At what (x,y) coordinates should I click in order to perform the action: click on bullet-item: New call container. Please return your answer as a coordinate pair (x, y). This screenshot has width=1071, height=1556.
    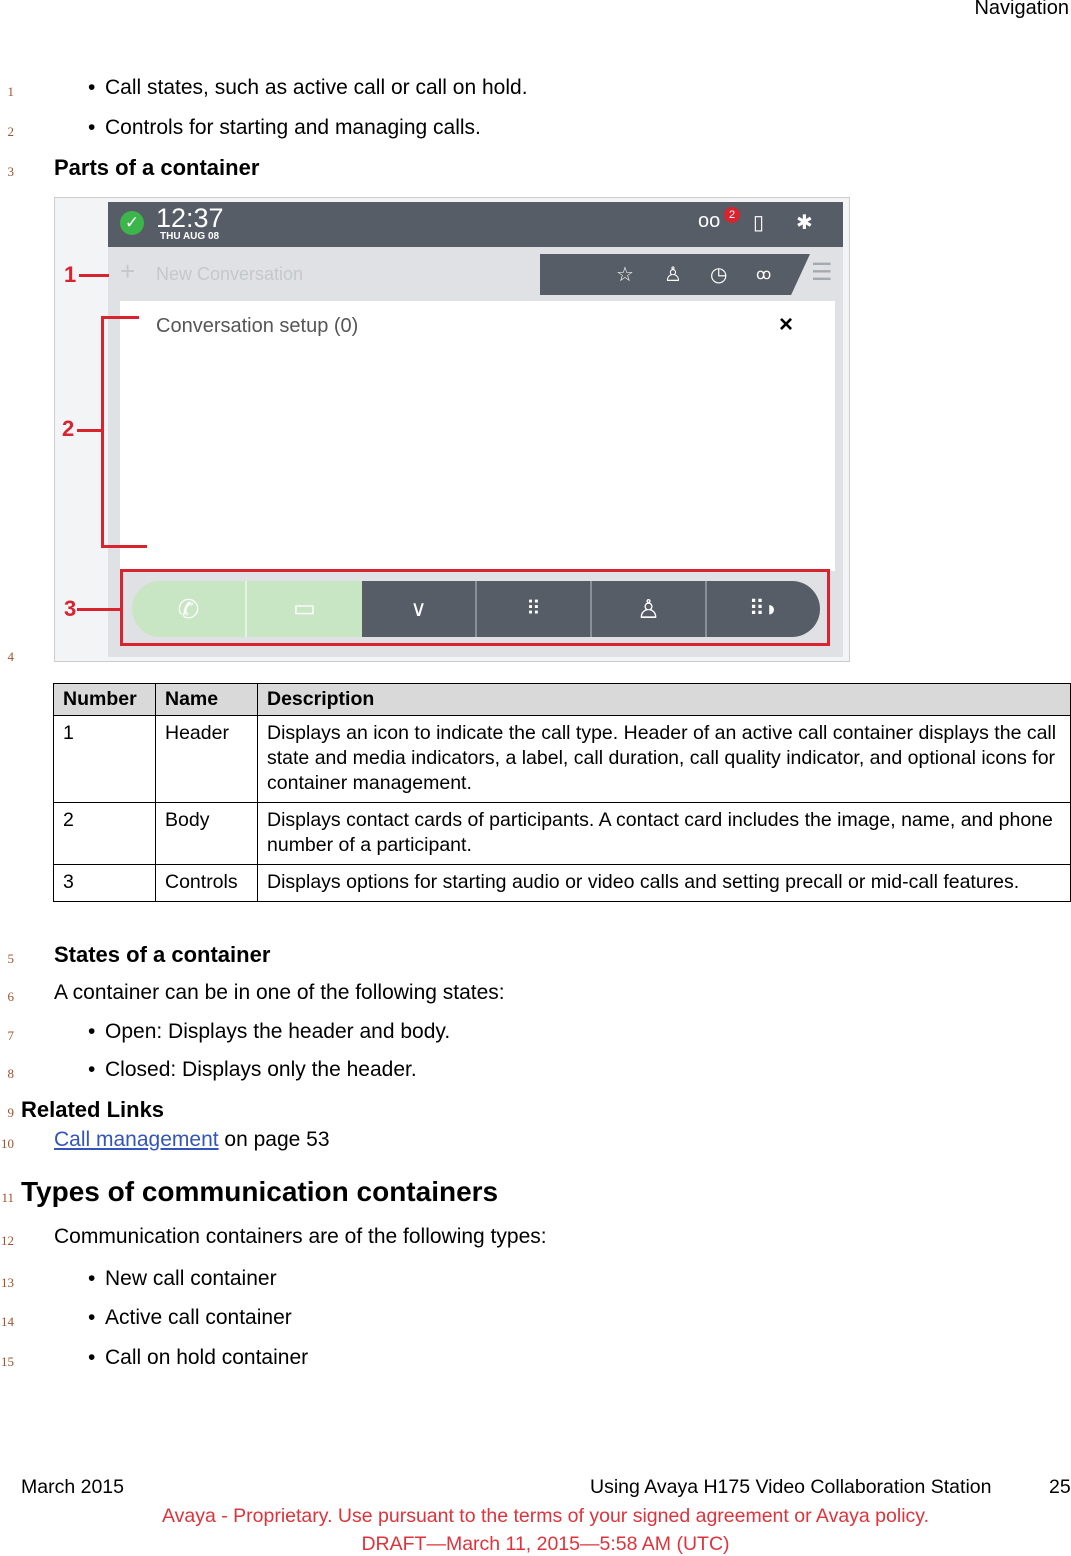
    Looking at the image, I should click on (182, 1279).